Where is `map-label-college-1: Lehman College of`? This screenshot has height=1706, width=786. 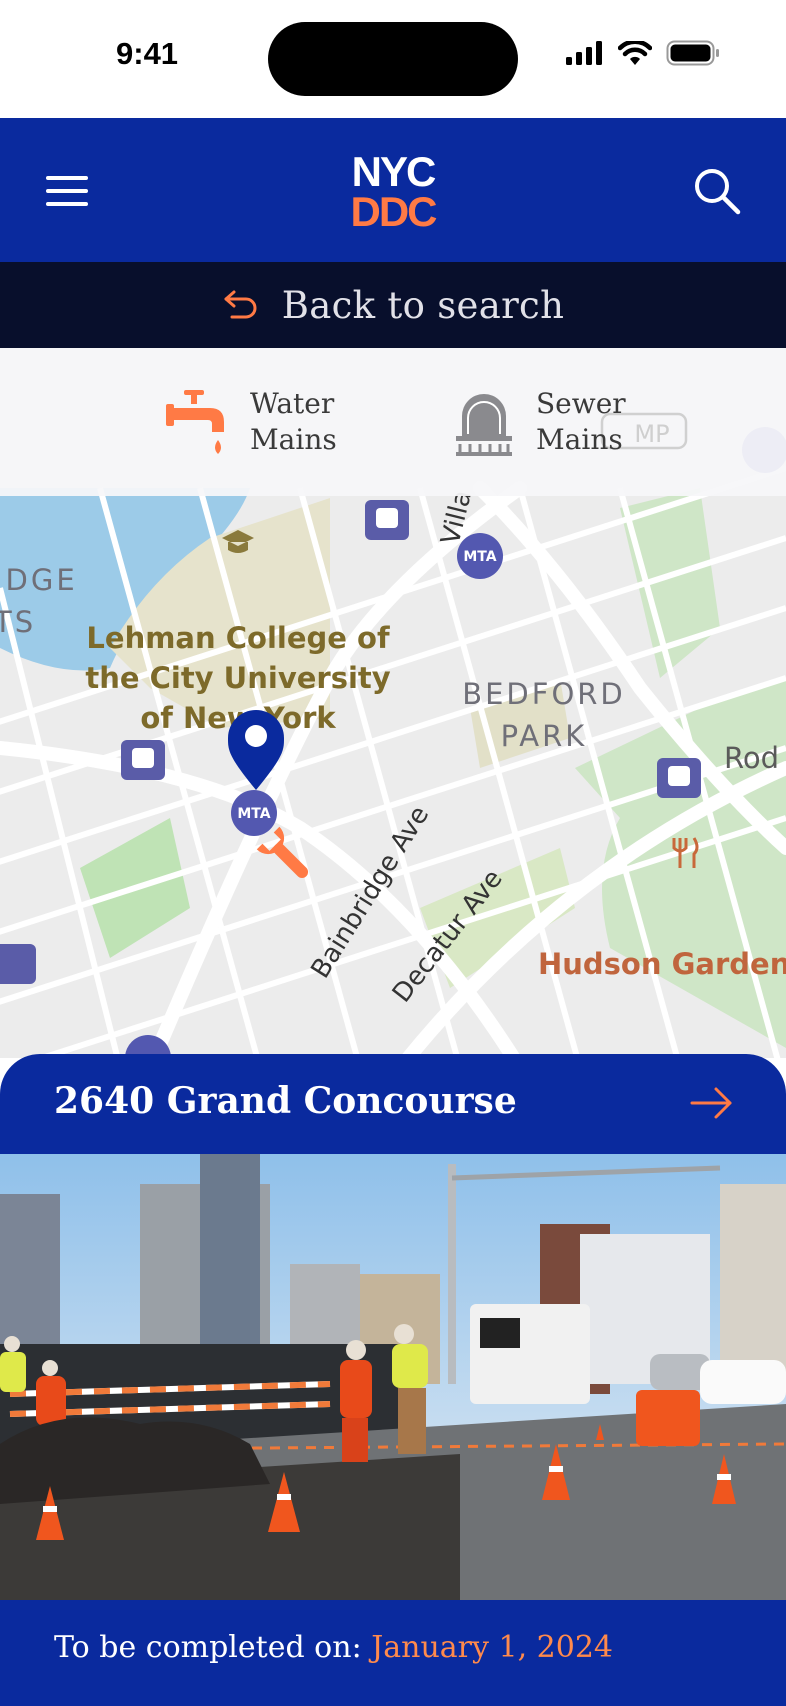
map-label-college-1: Lehman College of is located at coordinates (238, 638).